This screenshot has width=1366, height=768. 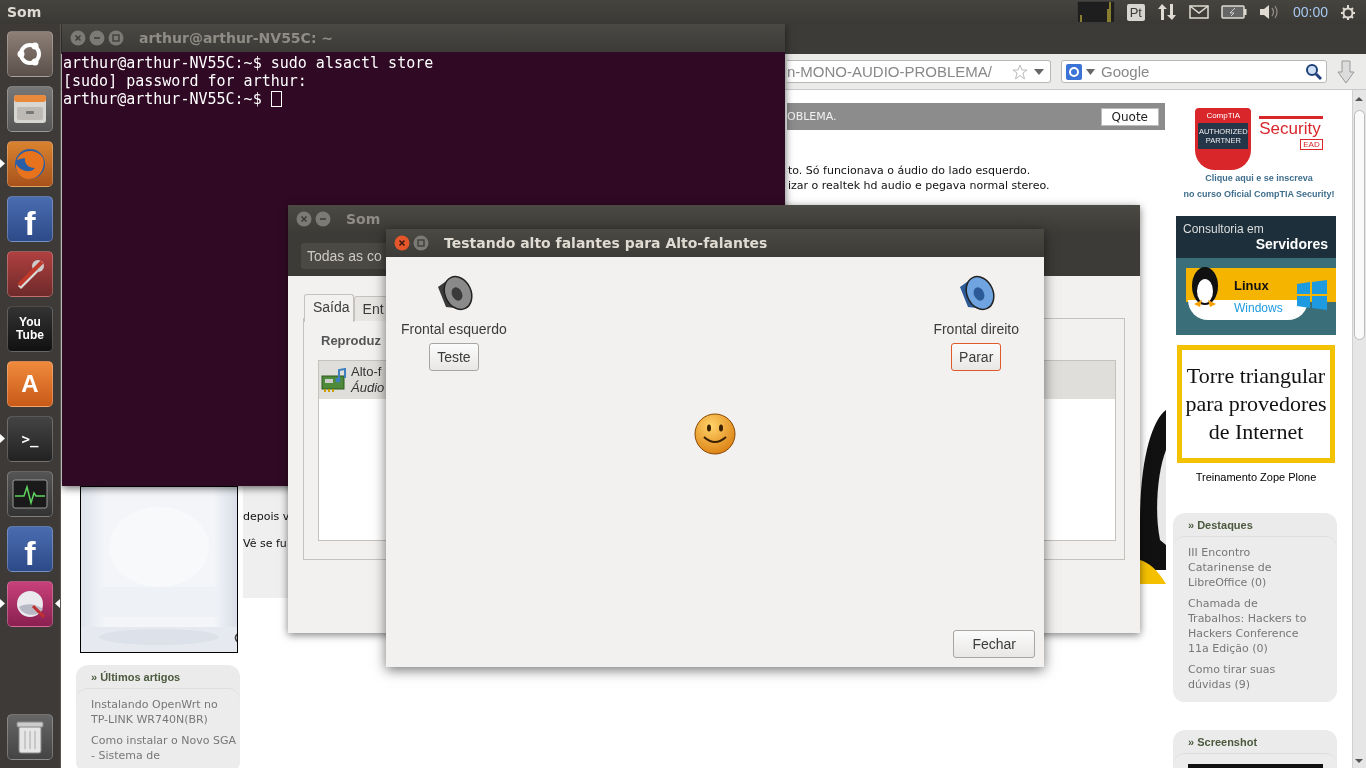 I want to click on ad-text: de Internet, so click(x=1256, y=432).